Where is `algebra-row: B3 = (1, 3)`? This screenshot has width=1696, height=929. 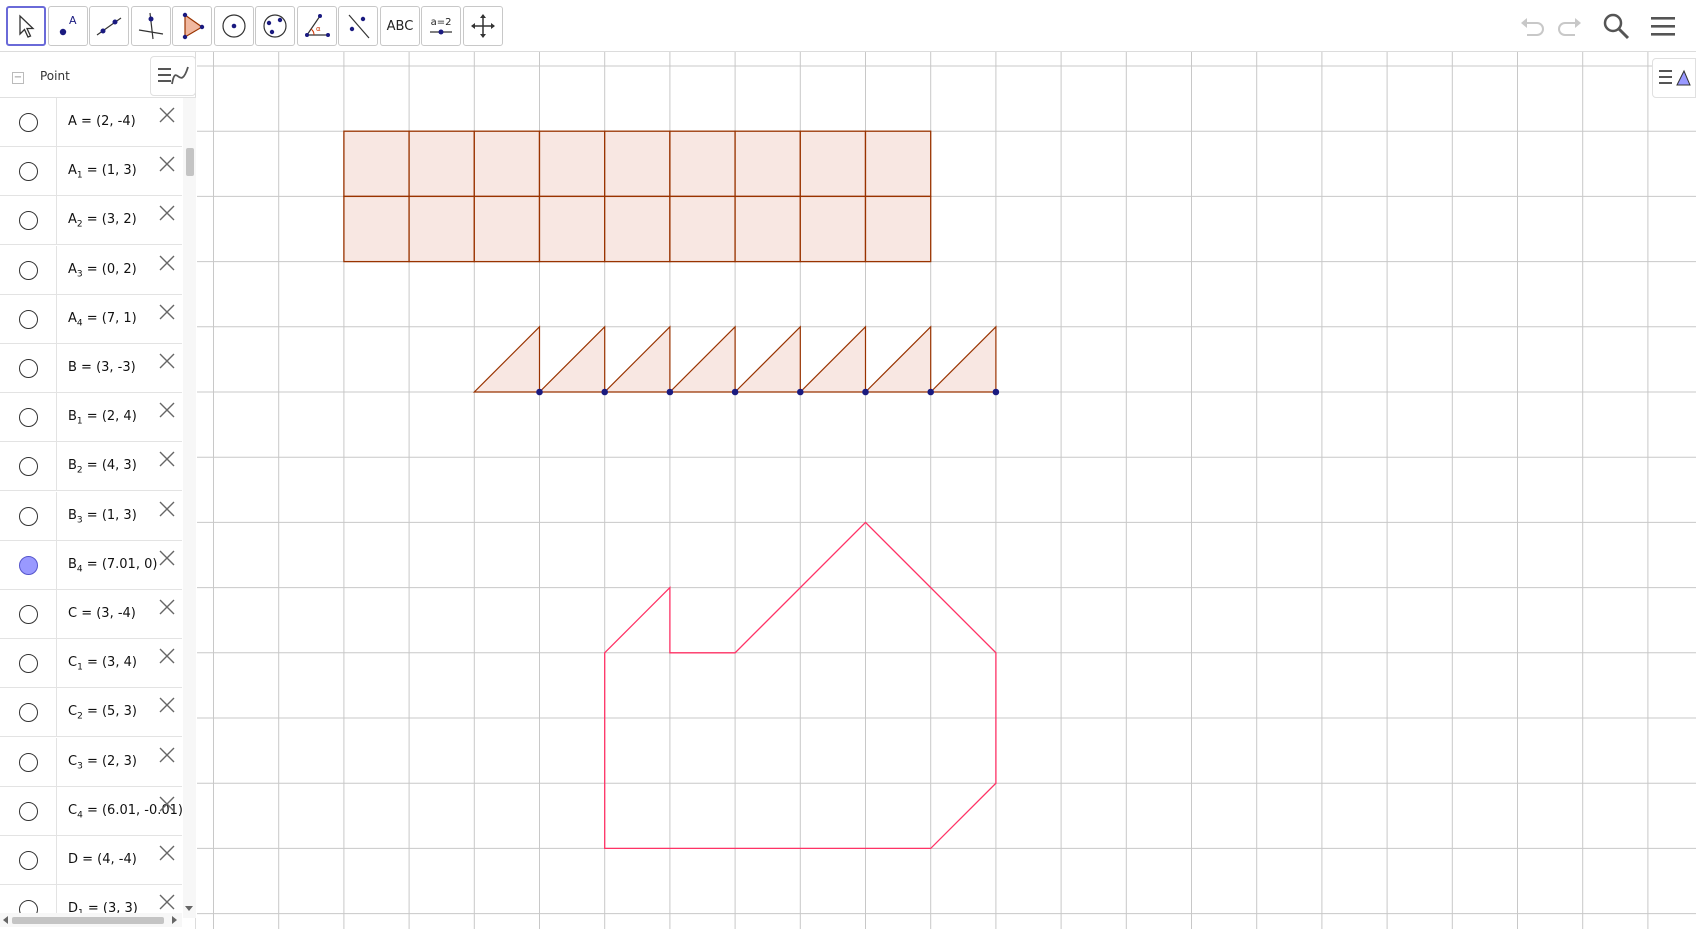 algebra-row: B3 = (1, 3) is located at coordinates (91, 516).